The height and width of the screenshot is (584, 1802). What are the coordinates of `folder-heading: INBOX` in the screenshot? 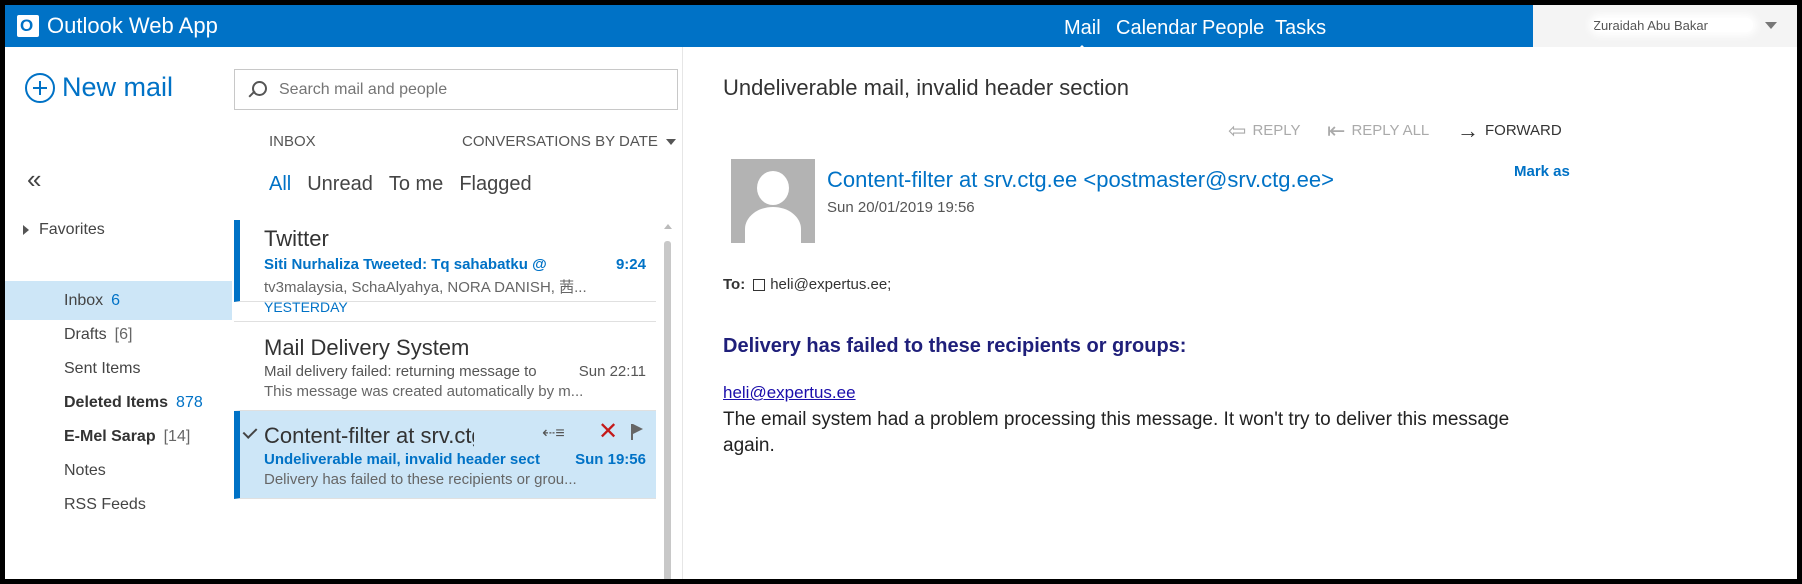 It's located at (292, 141).